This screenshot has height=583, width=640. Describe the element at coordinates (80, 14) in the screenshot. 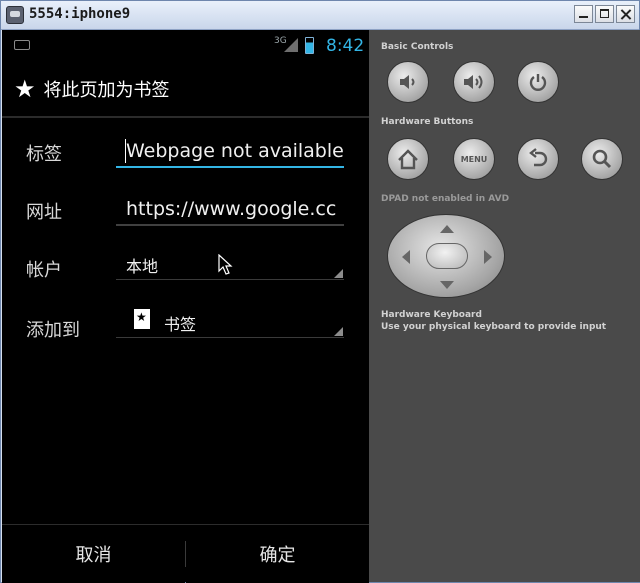

I see `window-title: 5554:iphone9` at that location.